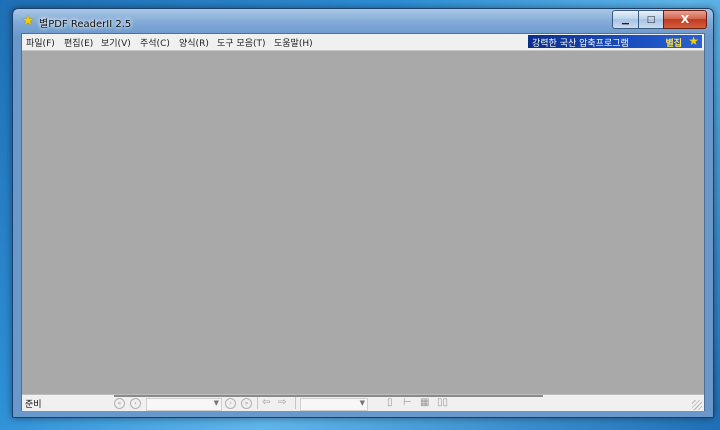  What do you see at coordinates (673, 44) in the screenshot?
I see `promo-brand: 별집` at bounding box center [673, 44].